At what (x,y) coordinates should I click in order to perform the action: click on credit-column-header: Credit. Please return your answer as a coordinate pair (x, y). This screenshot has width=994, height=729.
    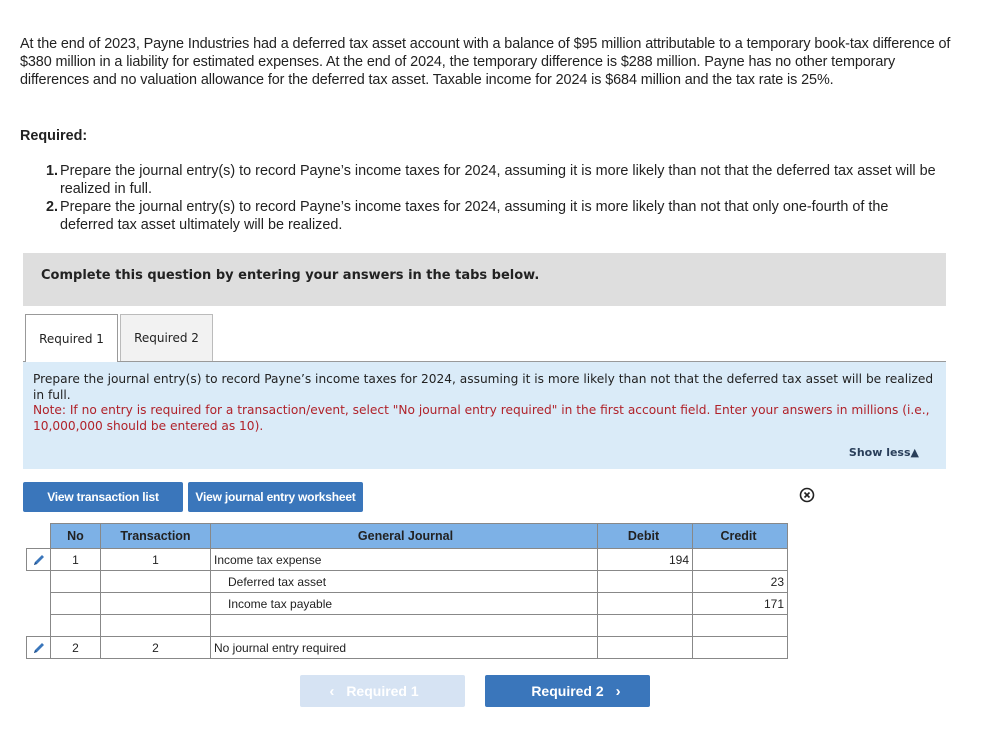
    Looking at the image, I should click on (740, 536).